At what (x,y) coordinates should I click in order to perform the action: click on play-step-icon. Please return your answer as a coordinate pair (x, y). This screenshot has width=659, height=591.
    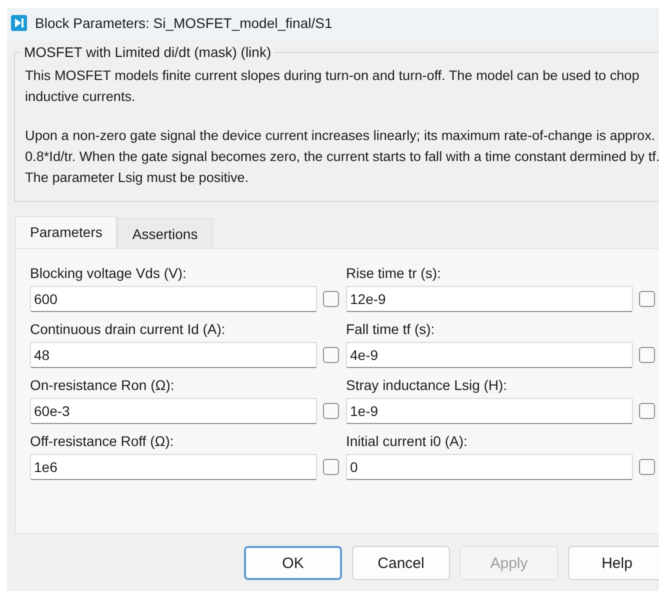
    Looking at the image, I should click on (19, 23).